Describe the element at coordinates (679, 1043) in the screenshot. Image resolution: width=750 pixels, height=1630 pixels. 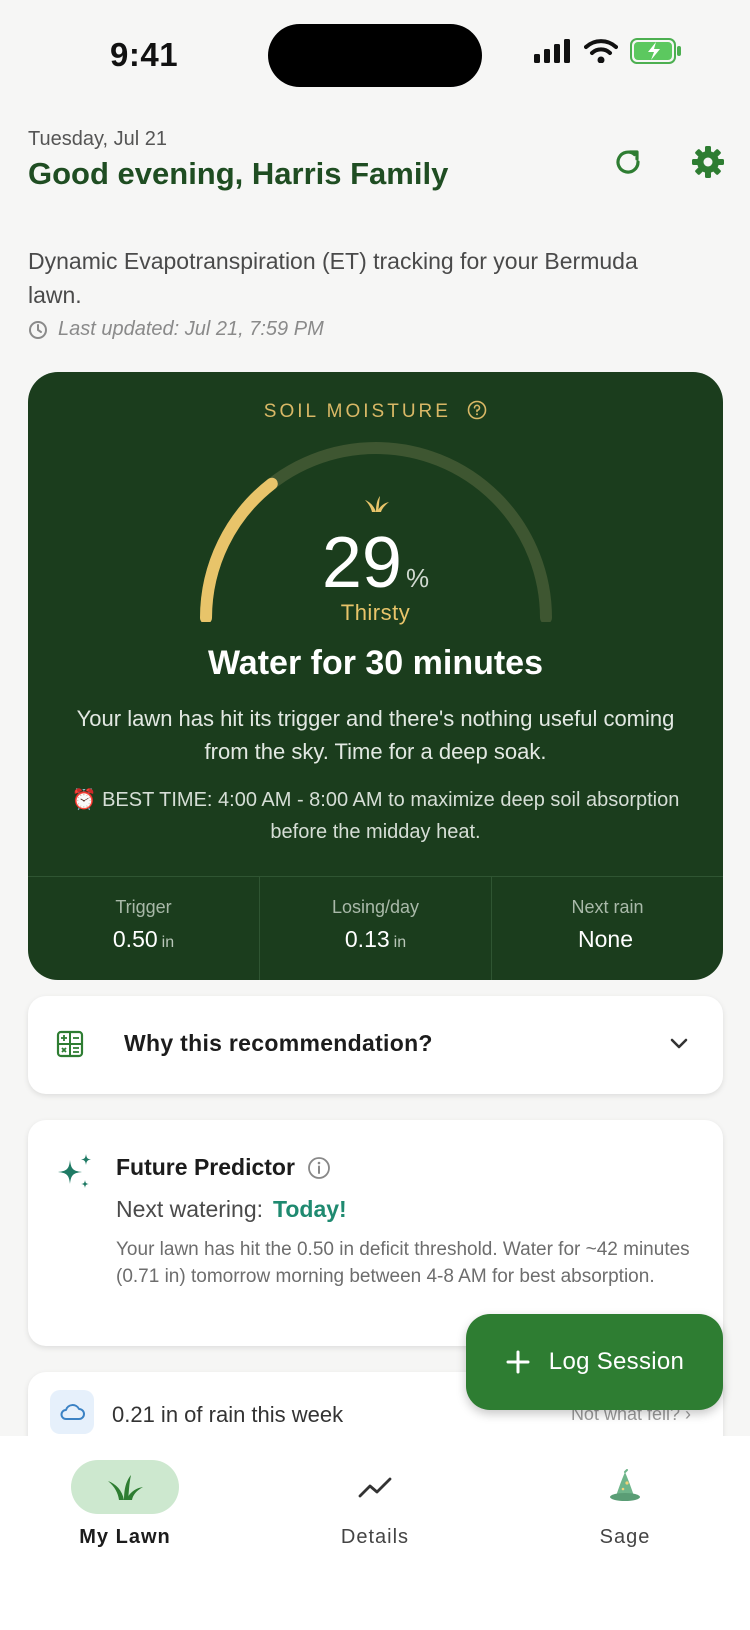
I see `chevron-down-icon` at that location.